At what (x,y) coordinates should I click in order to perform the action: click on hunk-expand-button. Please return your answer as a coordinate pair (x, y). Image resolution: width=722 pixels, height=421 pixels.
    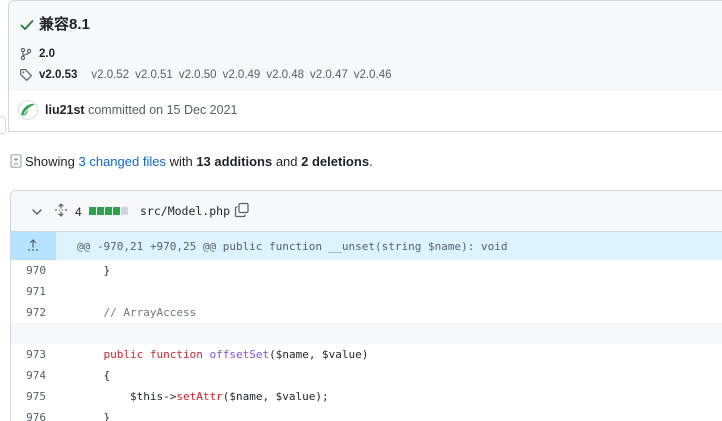
    Looking at the image, I should click on (33, 246).